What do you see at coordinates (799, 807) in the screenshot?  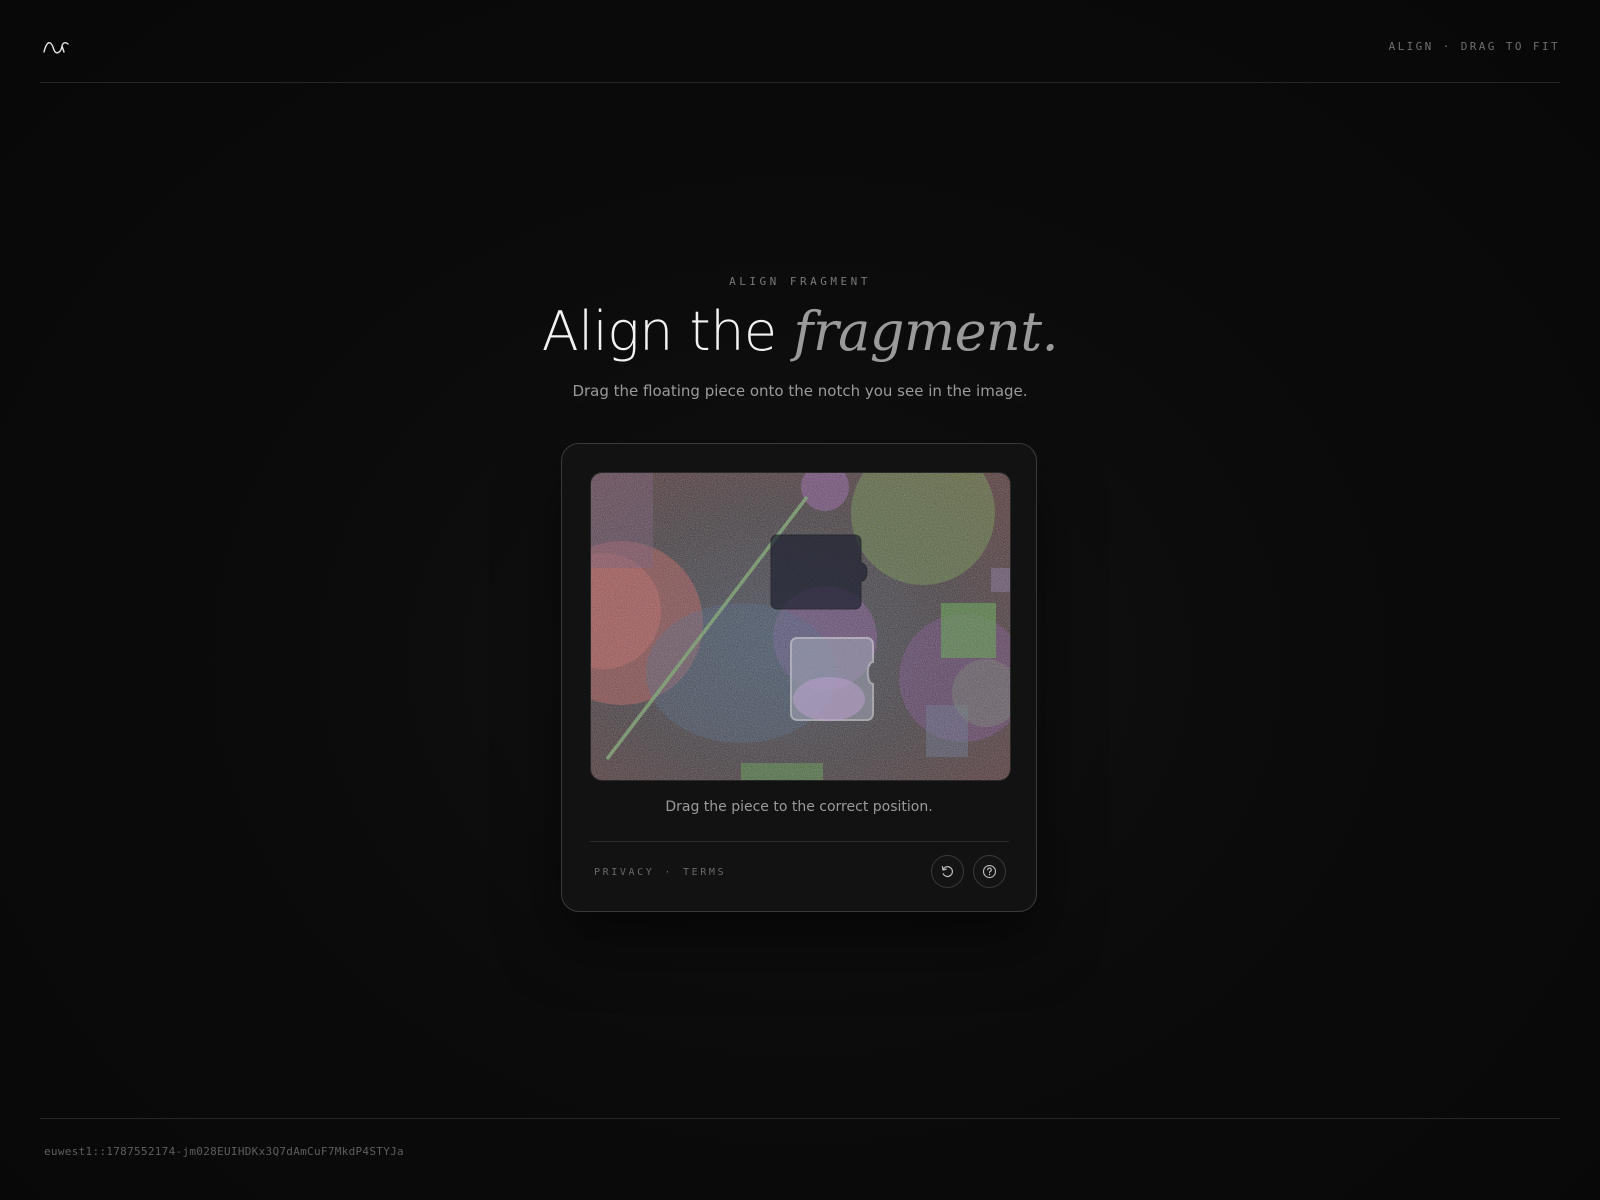 I see `captcha-instruction: Drag the piece to the correct position.` at bounding box center [799, 807].